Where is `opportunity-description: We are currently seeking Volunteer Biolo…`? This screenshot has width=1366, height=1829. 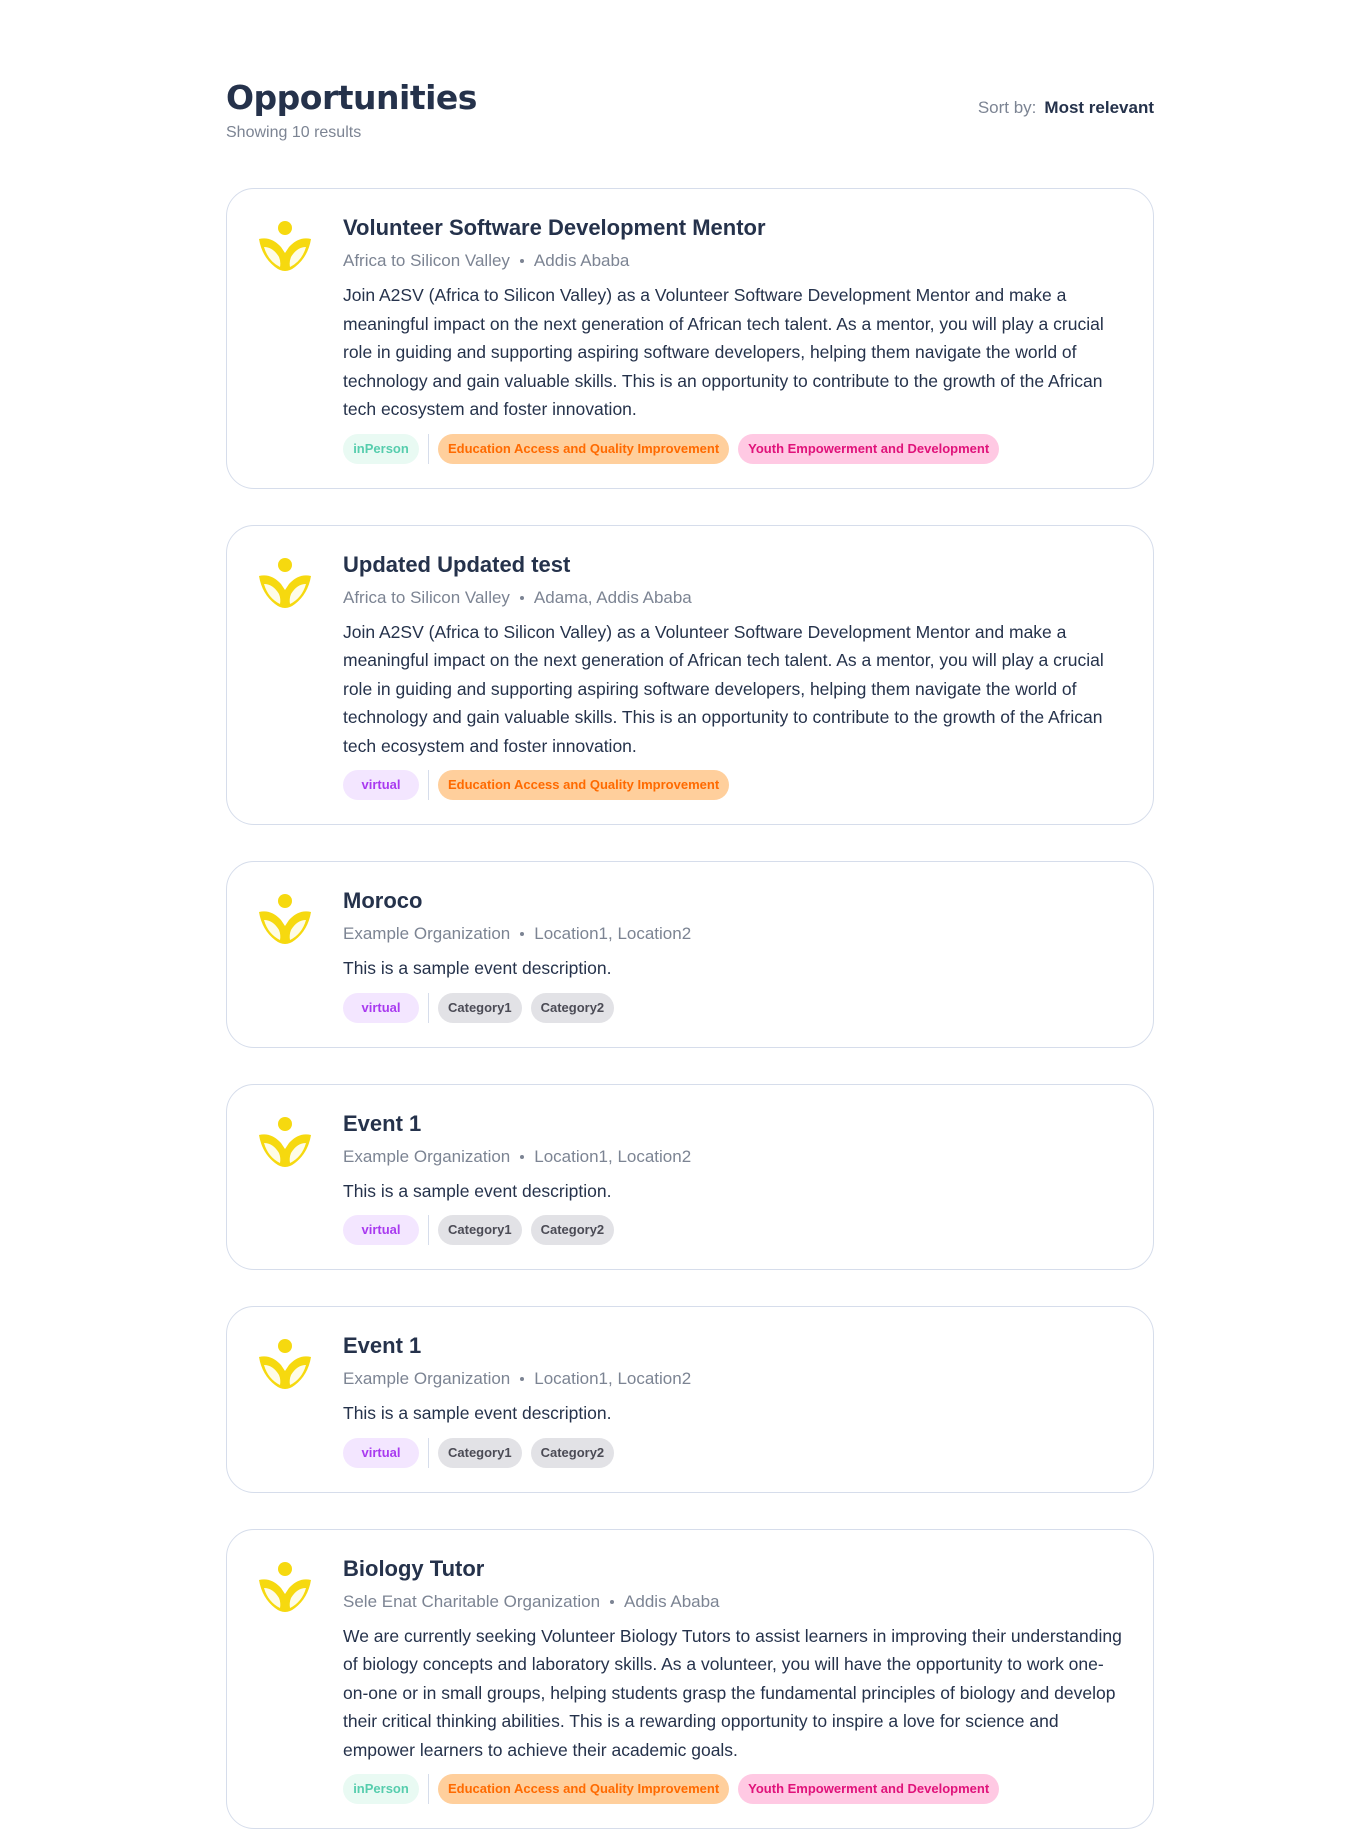 opportunity-description: We are currently seeking Volunteer Biolo… is located at coordinates (735, 1693).